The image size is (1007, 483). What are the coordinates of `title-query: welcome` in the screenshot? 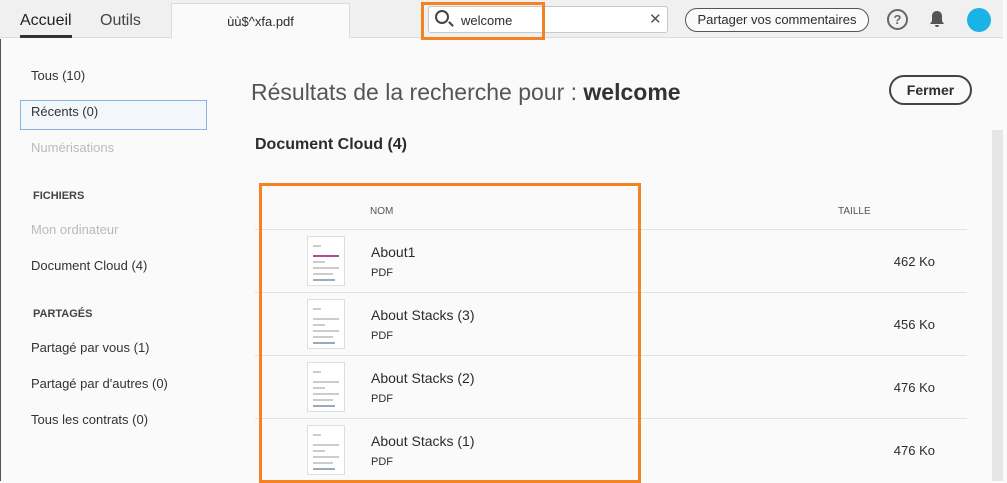 It's located at (632, 92).